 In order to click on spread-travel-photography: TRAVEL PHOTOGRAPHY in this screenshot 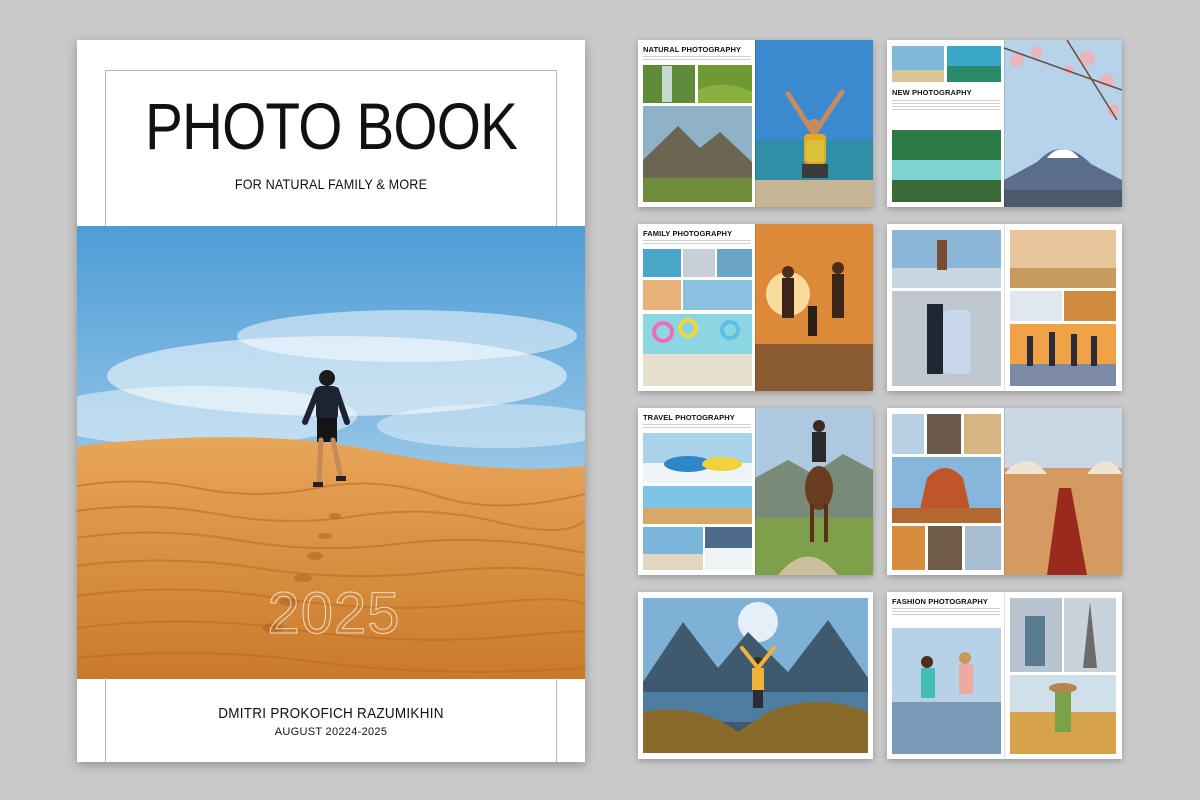, I will do `click(755, 491)`.